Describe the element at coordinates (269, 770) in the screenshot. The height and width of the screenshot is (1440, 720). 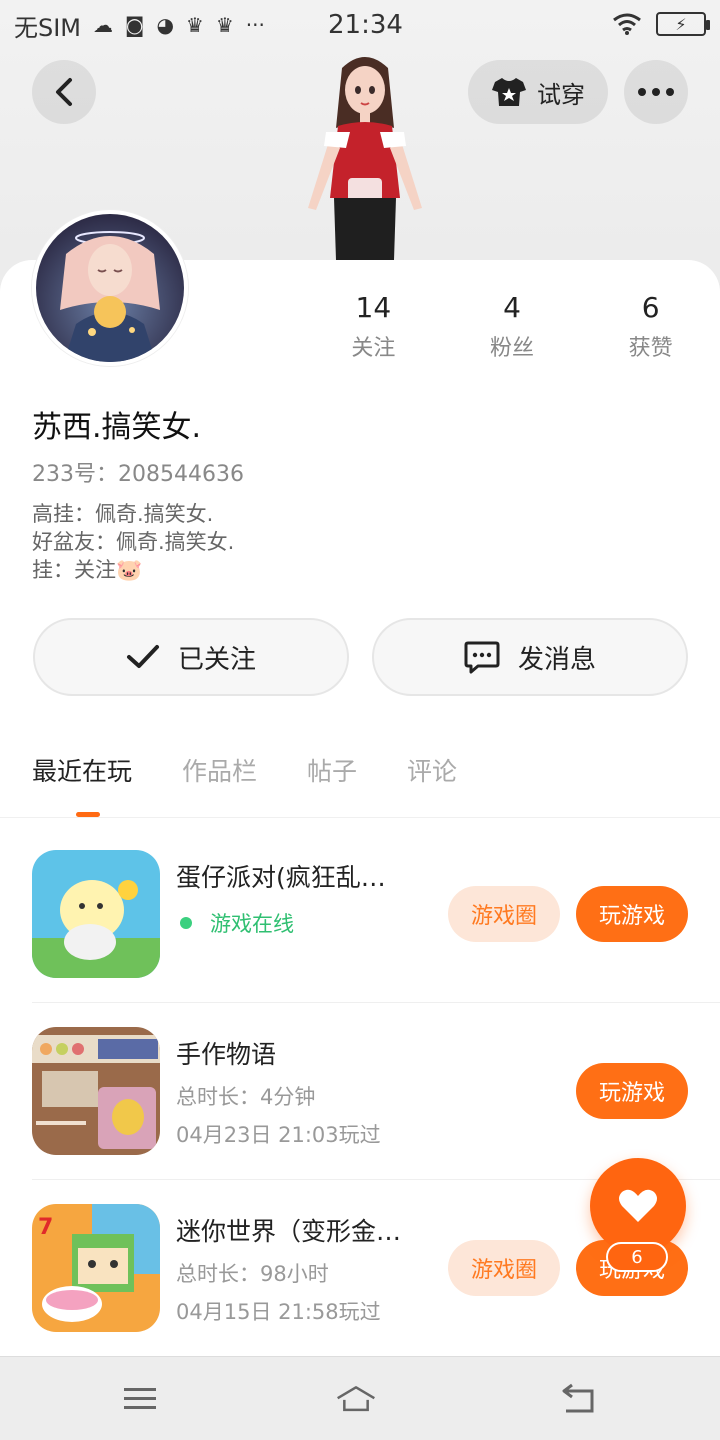
I see `profile-tabs: 最近在玩 作品栏 帖子 评论` at that location.